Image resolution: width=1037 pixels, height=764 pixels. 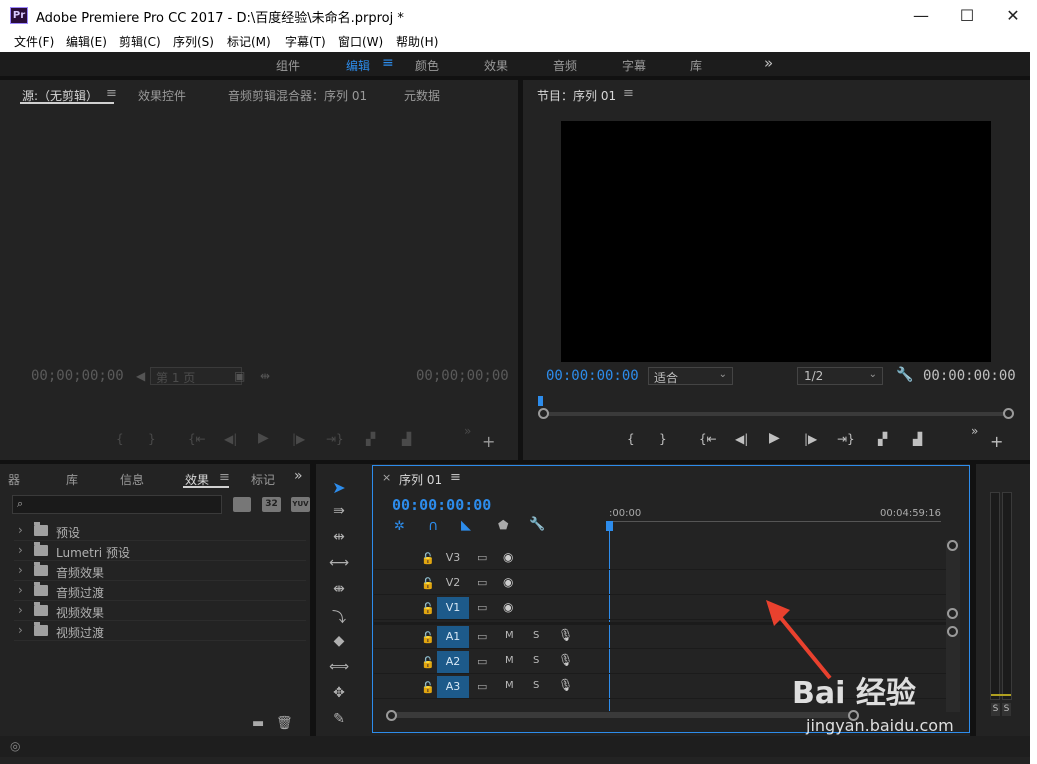 What do you see at coordinates (117, 504) in the screenshot?
I see `effects-search-input: ⌕` at bounding box center [117, 504].